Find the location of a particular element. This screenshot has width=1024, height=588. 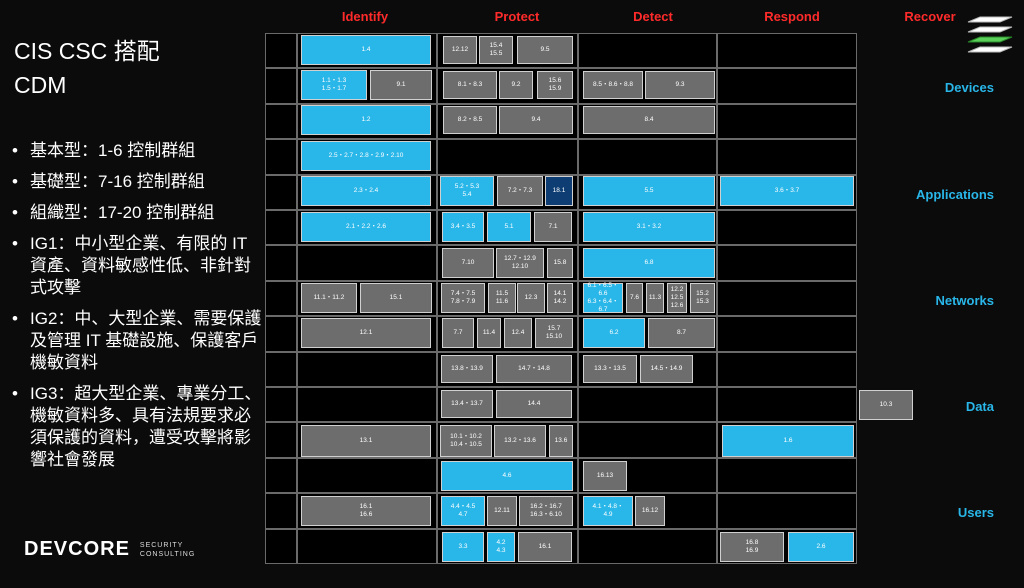

control-box: 8.4 is located at coordinates (649, 120).